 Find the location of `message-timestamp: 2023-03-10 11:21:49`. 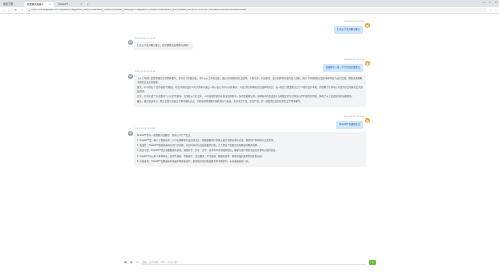

message-timestamp: 2023-03-10 11:21:49 is located at coordinates (145, 72).